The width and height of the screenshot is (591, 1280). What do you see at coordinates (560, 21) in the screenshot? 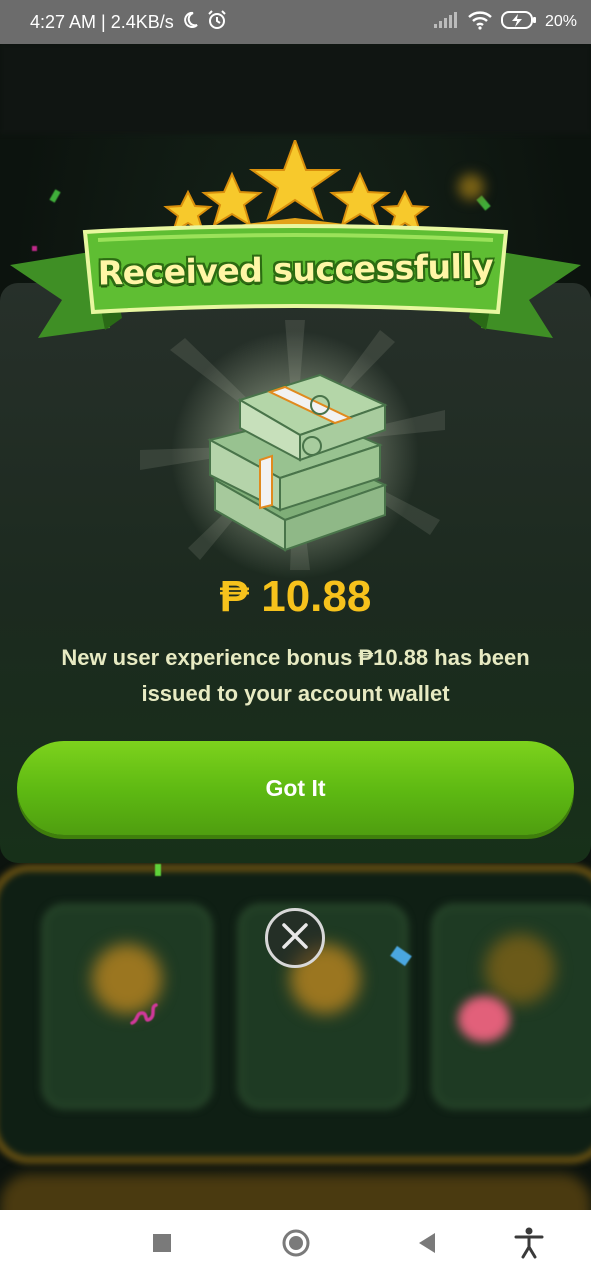
I see `battery-percent: 20%` at bounding box center [560, 21].